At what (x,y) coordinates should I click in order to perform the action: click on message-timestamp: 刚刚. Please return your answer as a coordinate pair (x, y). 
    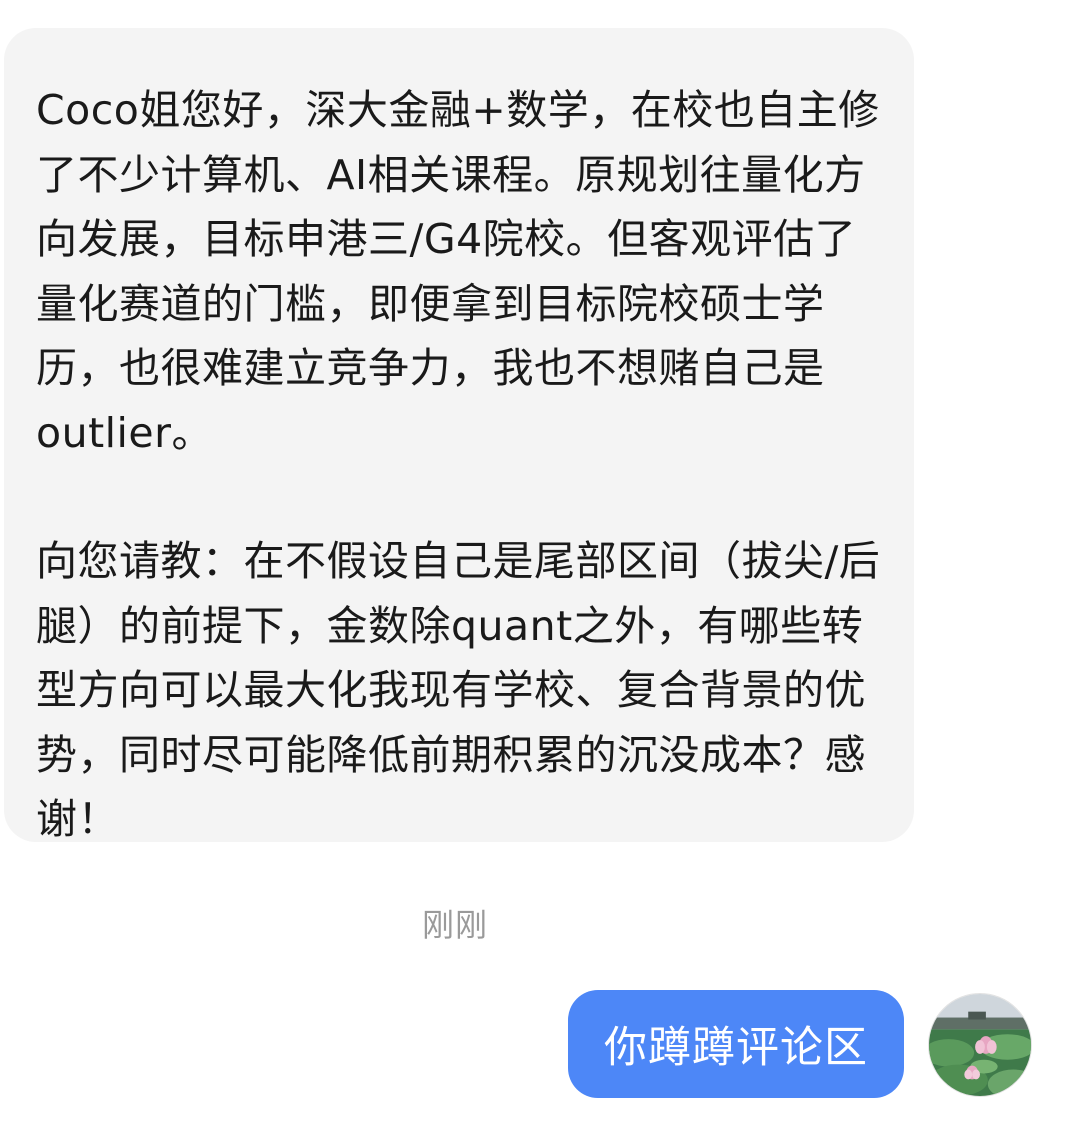
    Looking at the image, I should click on (454, 925).